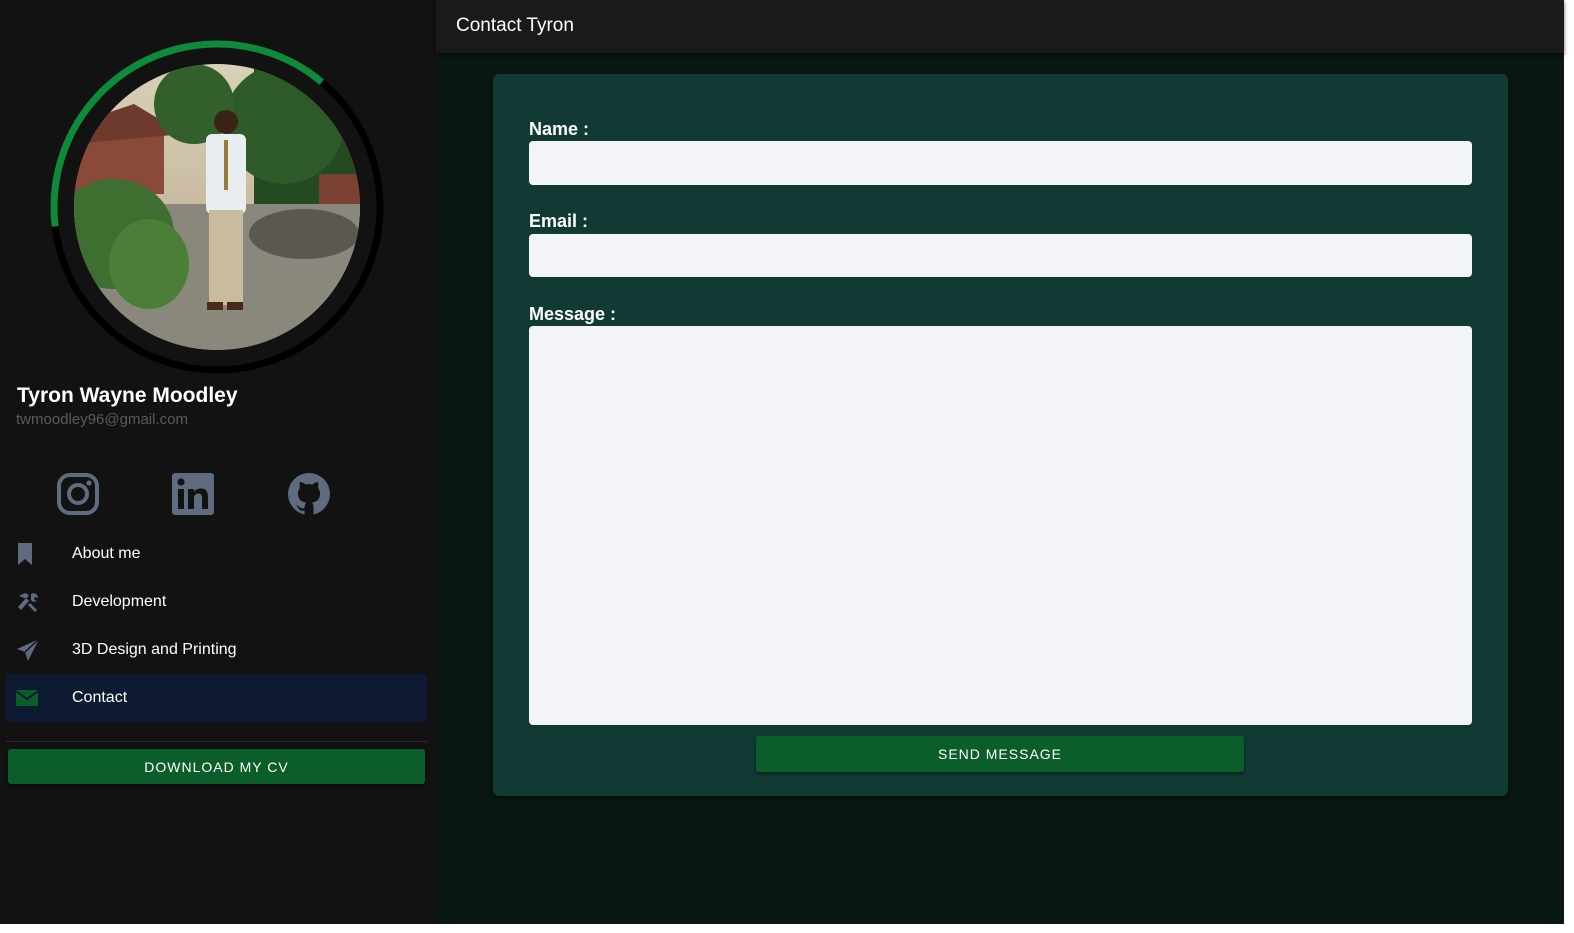  I want to click on tools-icon, so click(39, 602).